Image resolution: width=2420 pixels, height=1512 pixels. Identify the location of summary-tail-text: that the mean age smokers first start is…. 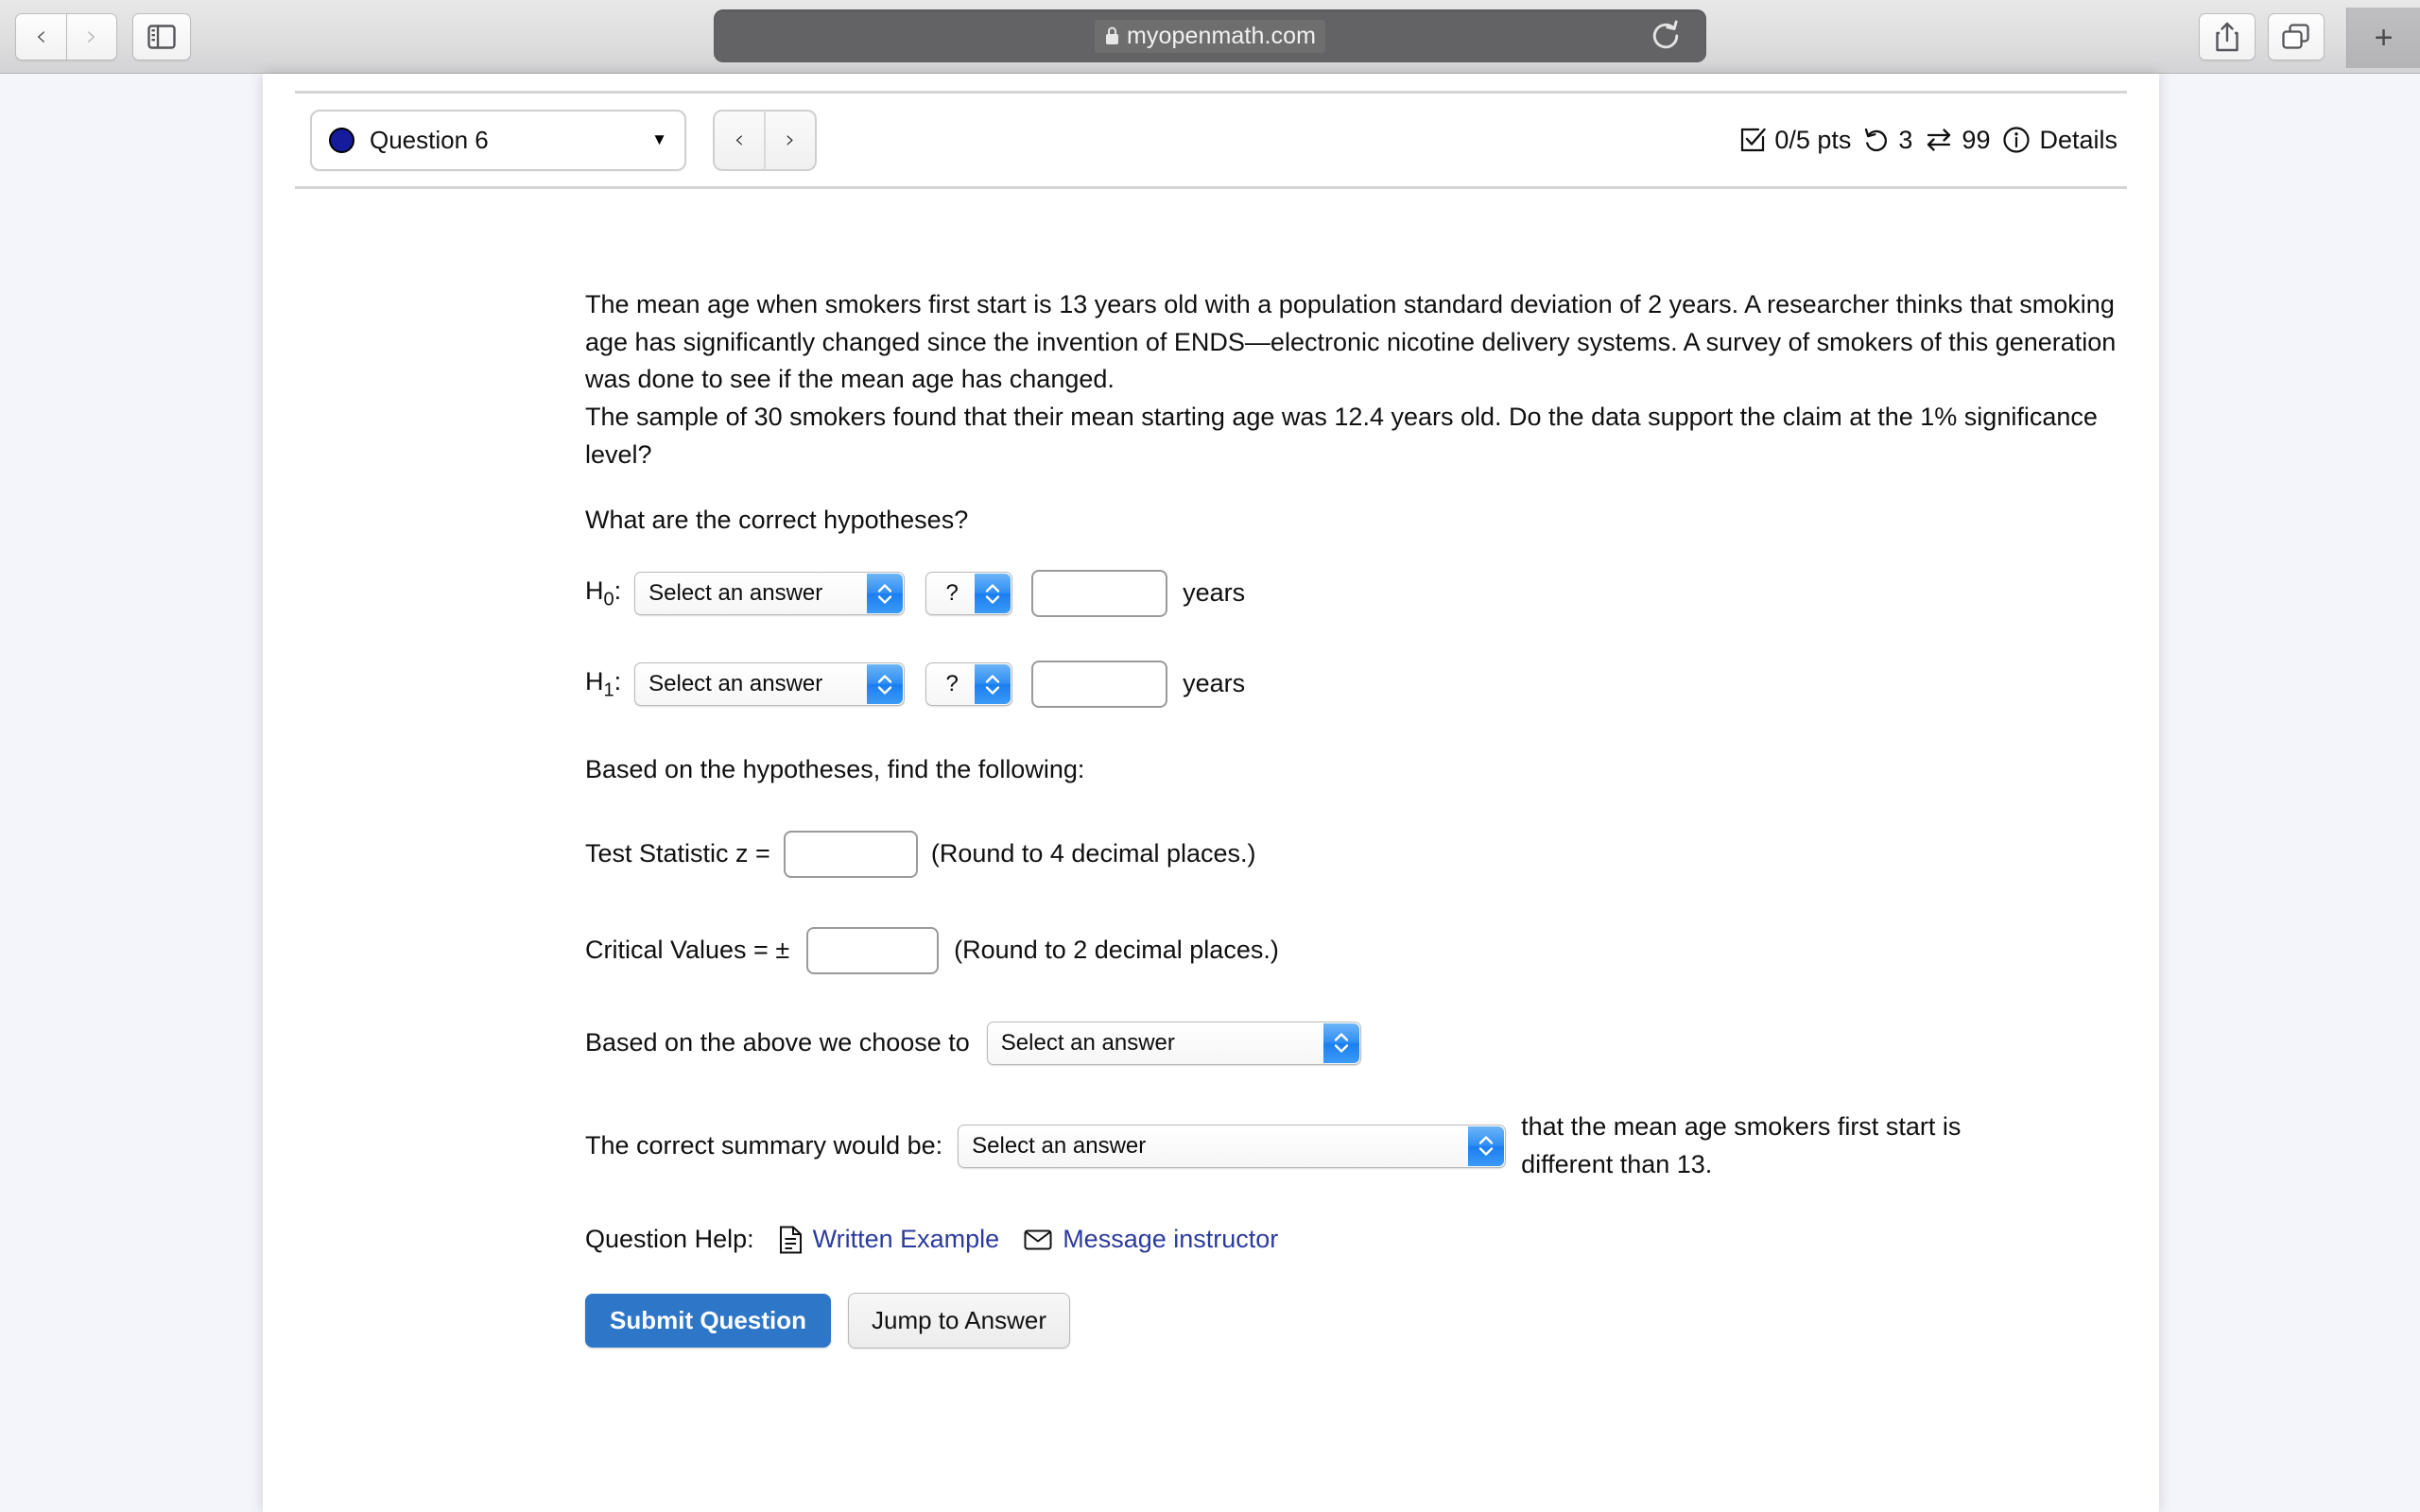
(1741, 1144).